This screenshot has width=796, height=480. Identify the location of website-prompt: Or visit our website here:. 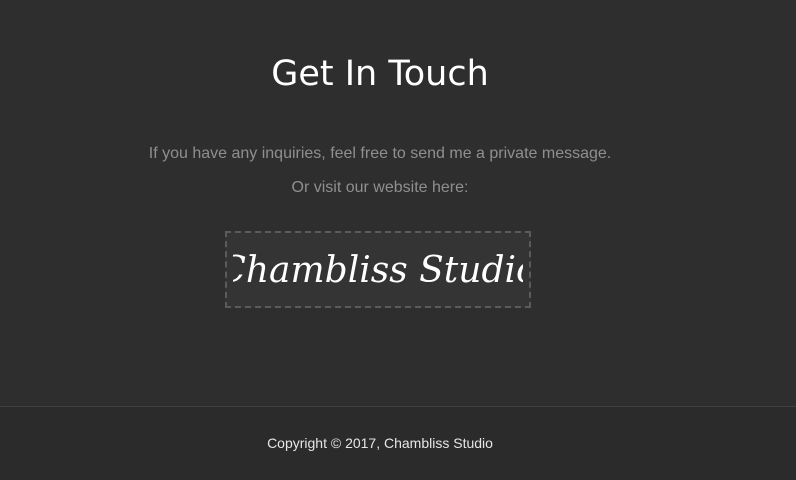
(380, 187).